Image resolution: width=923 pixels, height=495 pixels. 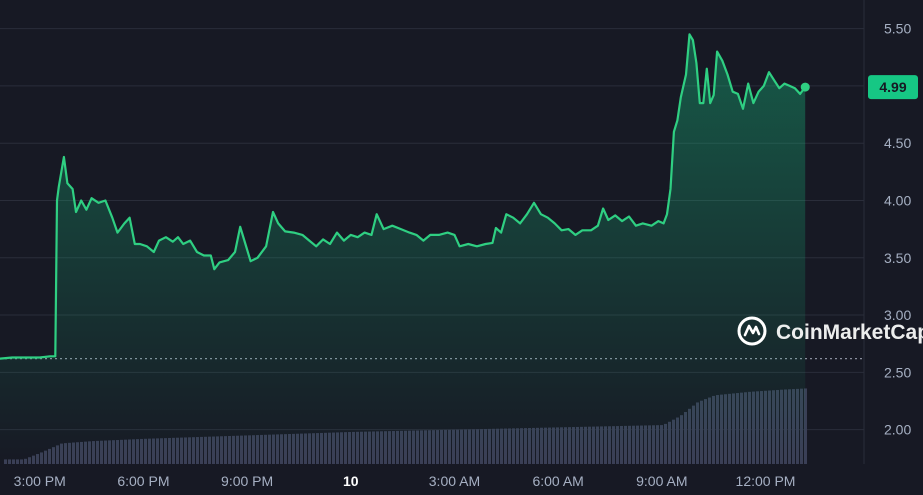 I want to click on x-tick-label: 6:00 AM, so click(x=557, y=481).